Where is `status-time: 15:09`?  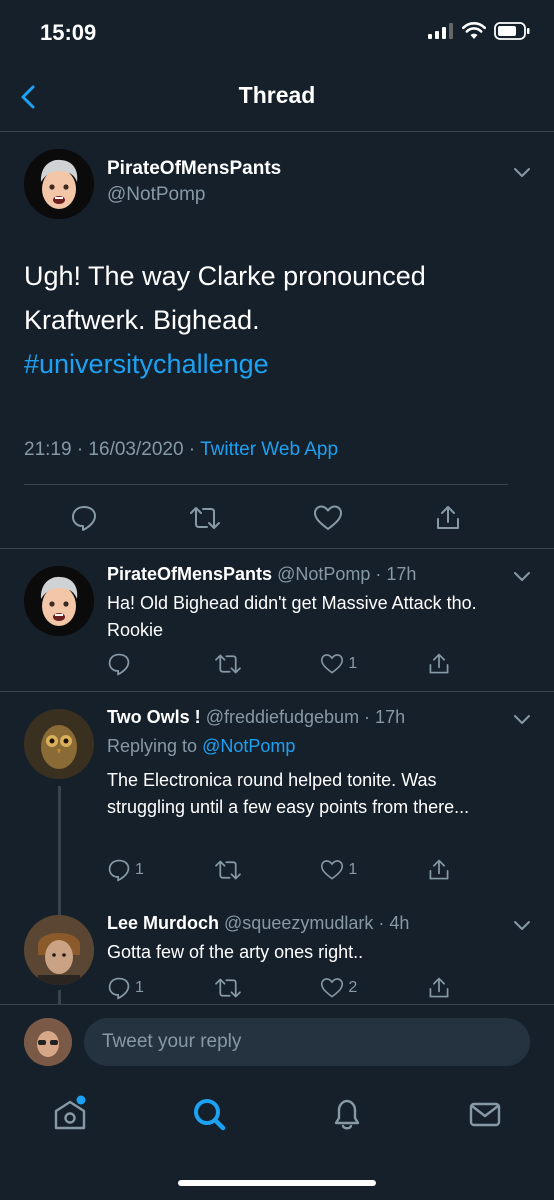 status-time: 15:09 is located at coordinates (68, 32).